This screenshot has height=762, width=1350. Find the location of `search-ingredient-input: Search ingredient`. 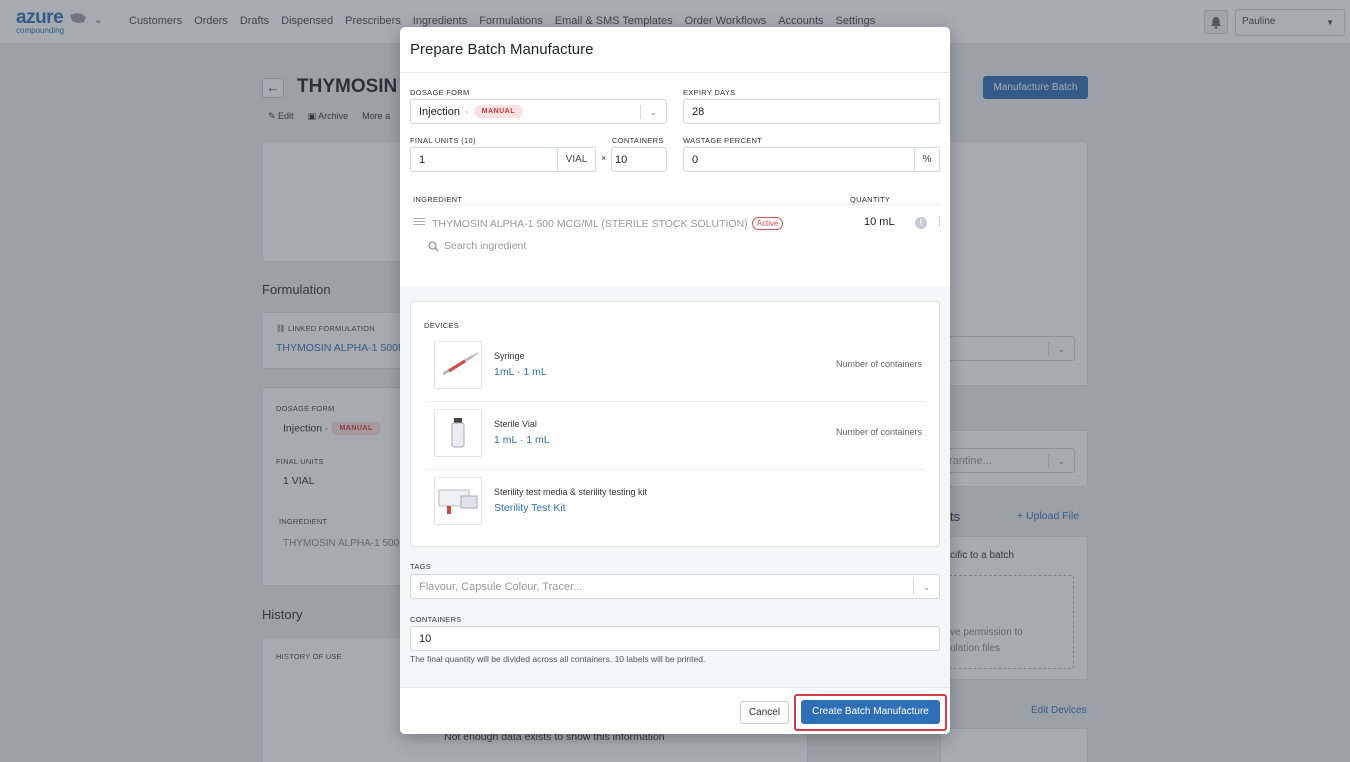

search-ingredient-input: Search ingredient is located at coordinates (477, 246).